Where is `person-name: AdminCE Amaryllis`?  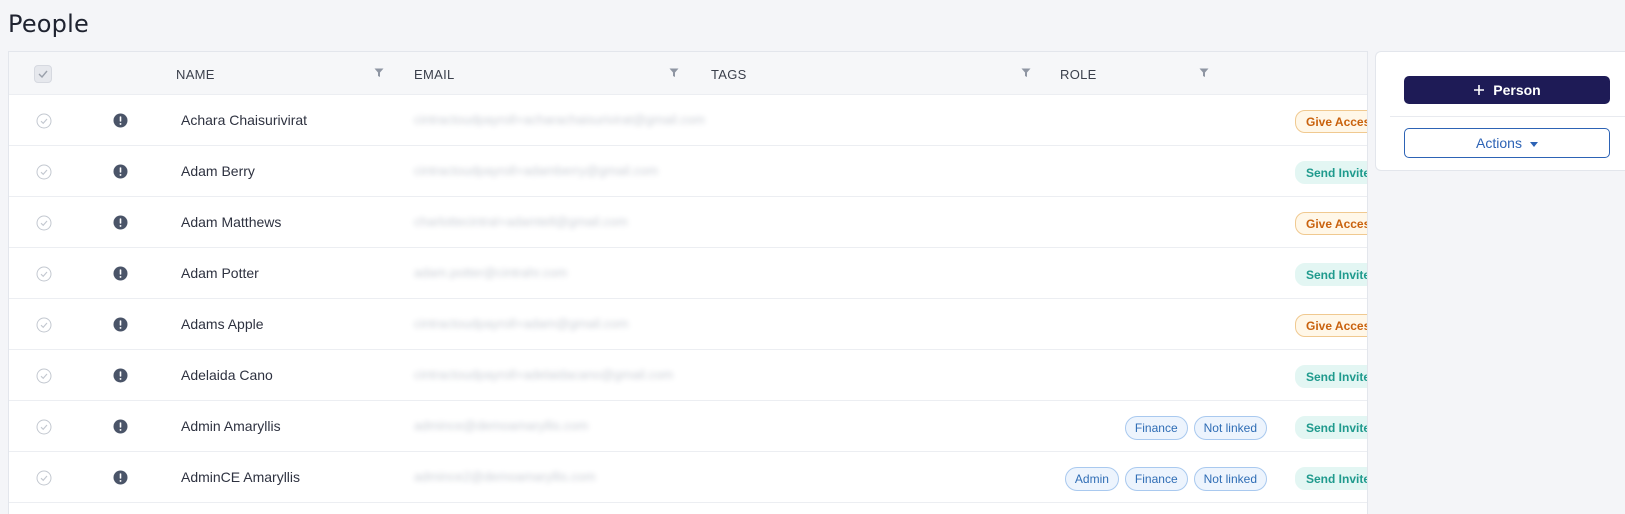 person-name: AdminCE Amaryllis is located at coordinates (240, 477).